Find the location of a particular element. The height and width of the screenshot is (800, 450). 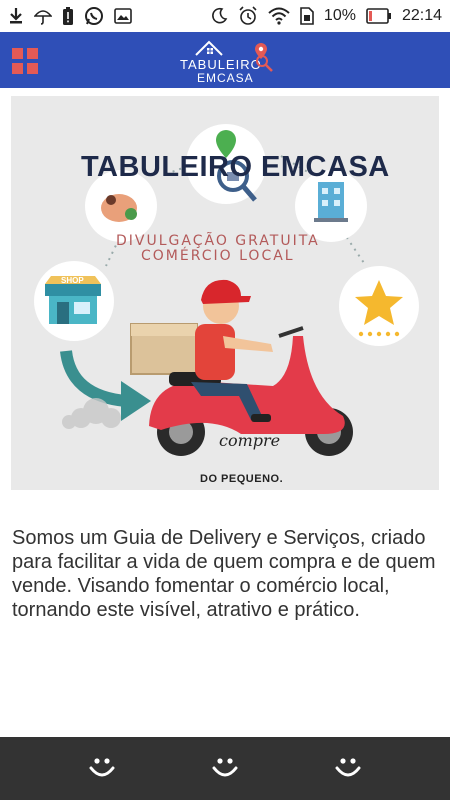

star-bubble-icon is located at coordinates (379, 306).